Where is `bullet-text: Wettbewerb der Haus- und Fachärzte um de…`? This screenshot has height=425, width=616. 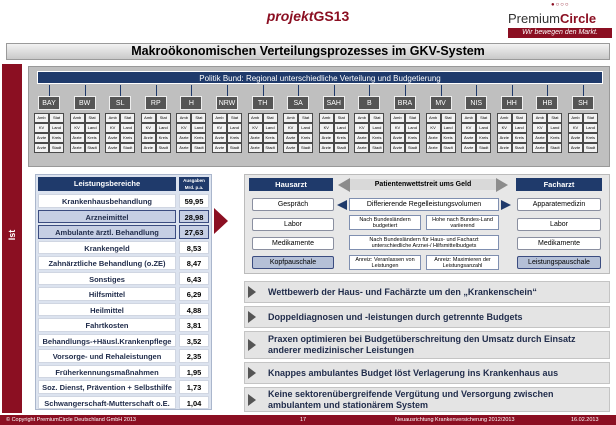 bullet-text: Wettbewerb der Haus- und Fachärzte um de… is located at coordinates (402, 291).